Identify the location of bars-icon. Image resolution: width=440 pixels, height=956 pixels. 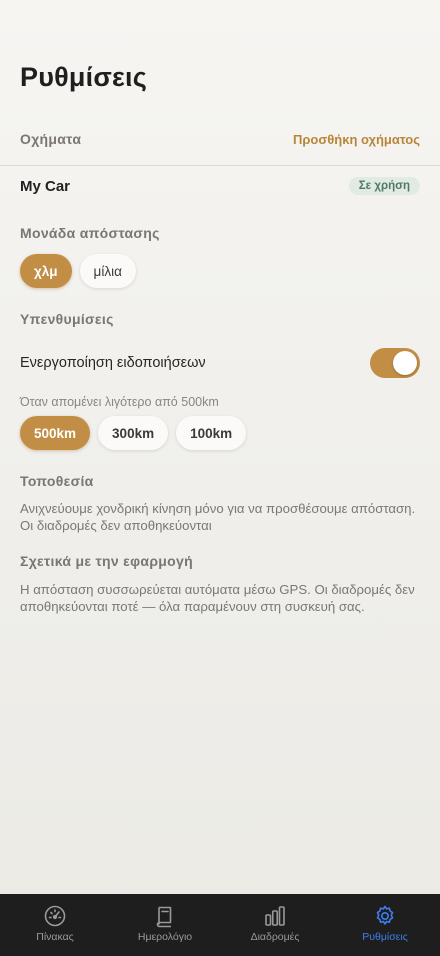
(275, 916).